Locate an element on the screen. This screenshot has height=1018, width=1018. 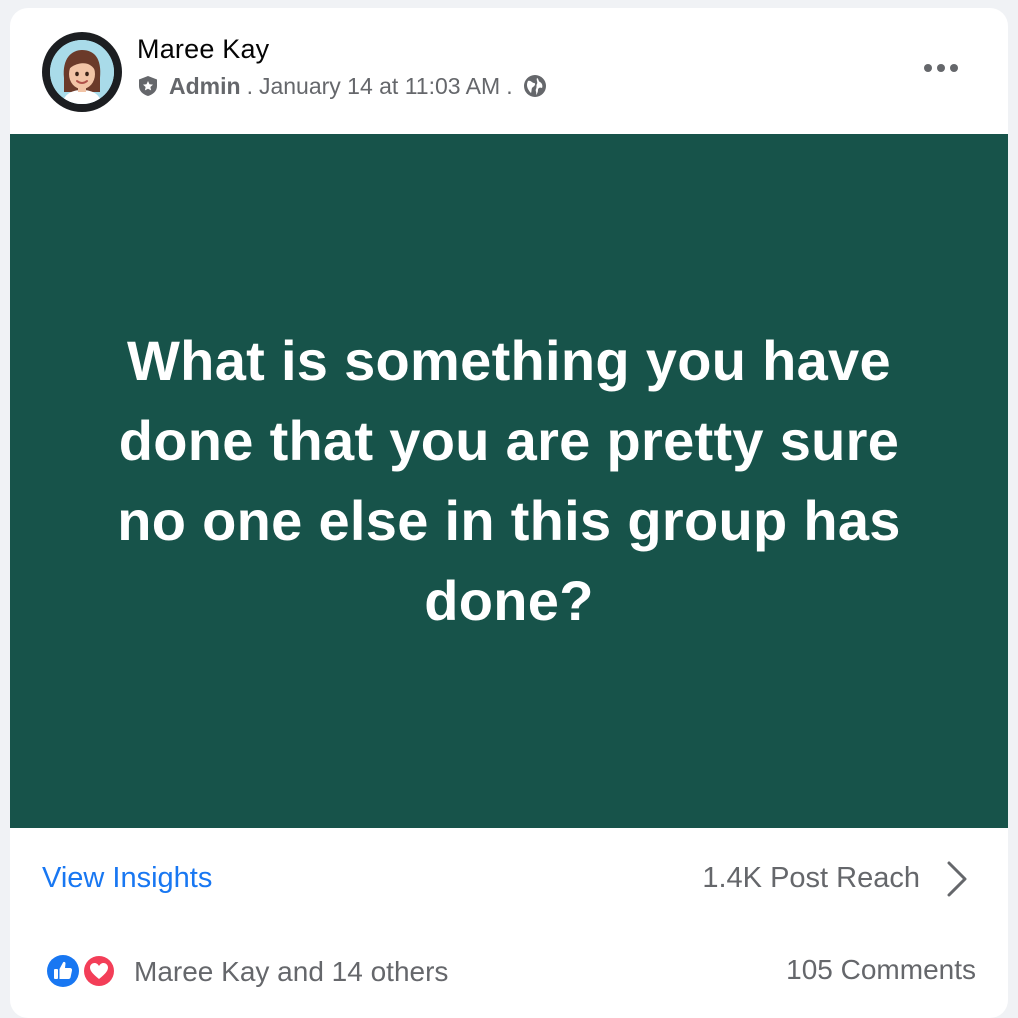
avatar-image is located at coordinates (82, 72).